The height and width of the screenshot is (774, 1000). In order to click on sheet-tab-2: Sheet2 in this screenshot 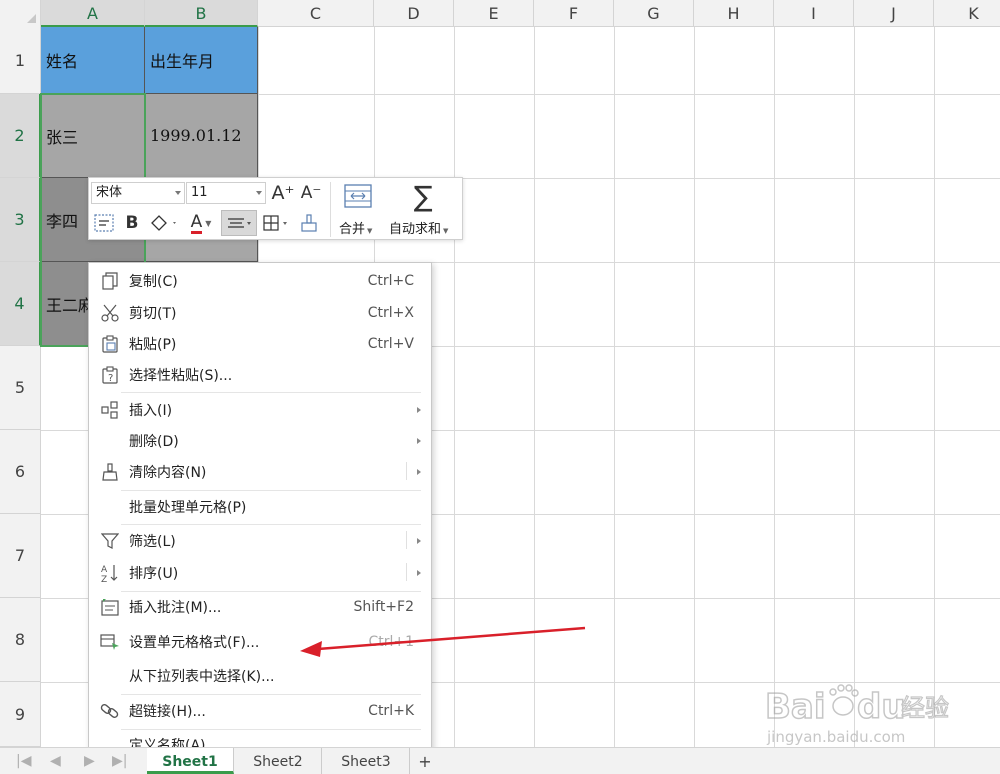, I will do `click(278, 761)`.